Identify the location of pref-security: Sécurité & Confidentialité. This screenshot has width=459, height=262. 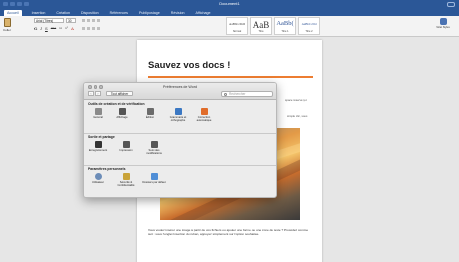
(126, 180).